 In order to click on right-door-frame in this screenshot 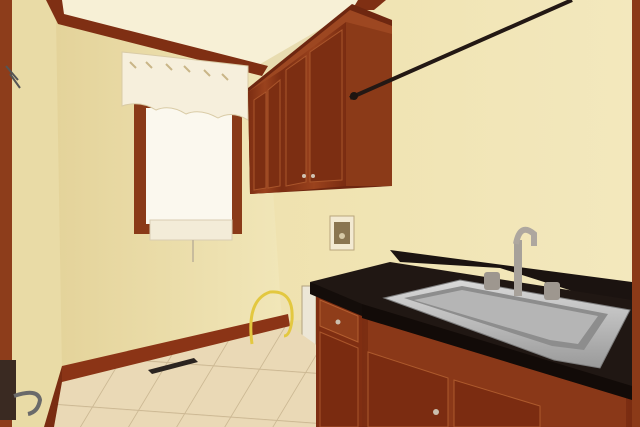, I will do `click(636, 213)`.